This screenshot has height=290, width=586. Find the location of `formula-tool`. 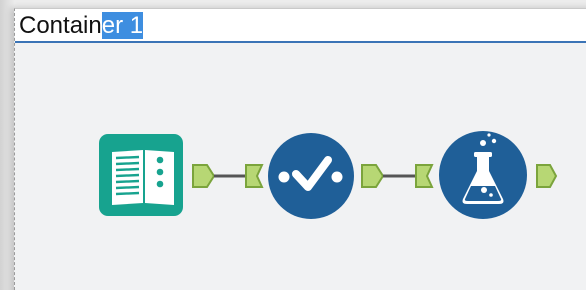

formula-tool is located at coordinates (483, 175).